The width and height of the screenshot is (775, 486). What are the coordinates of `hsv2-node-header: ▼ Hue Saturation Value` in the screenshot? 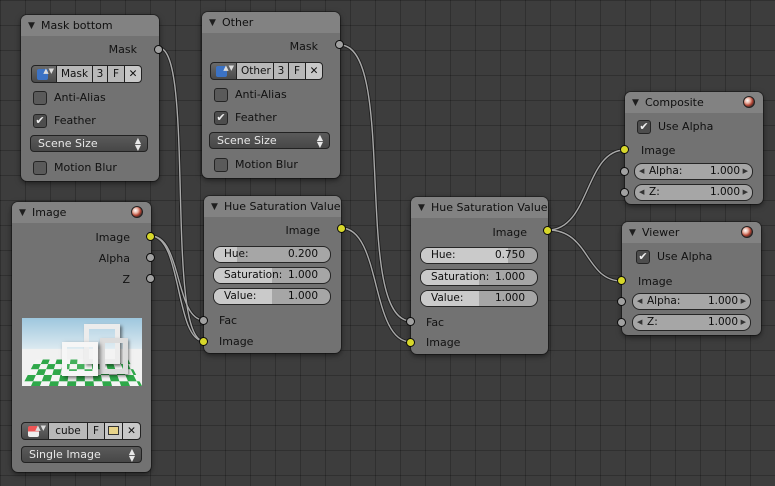 It's located at (479, 207).